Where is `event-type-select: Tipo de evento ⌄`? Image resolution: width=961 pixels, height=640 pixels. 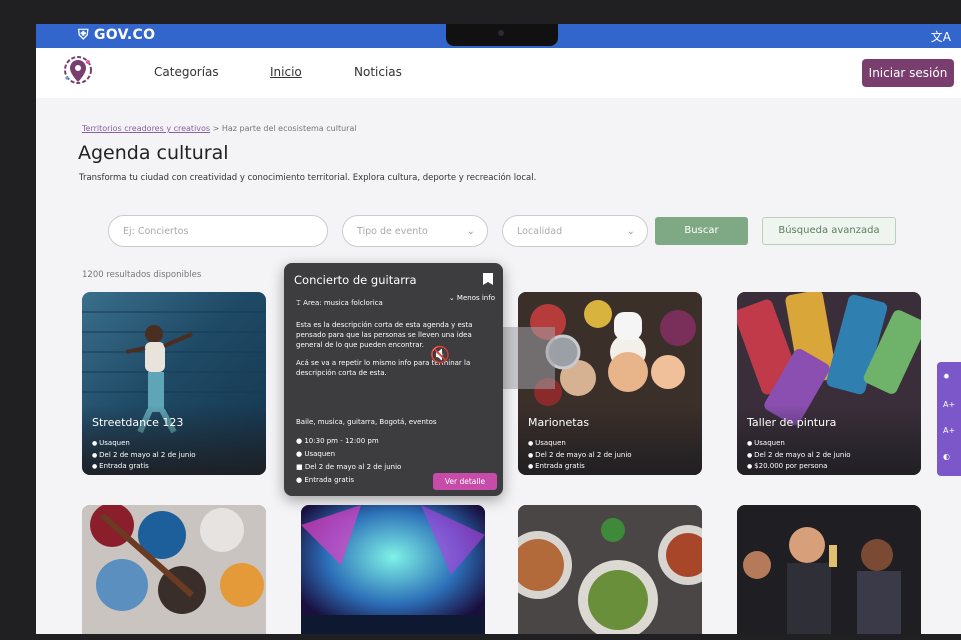 event-type-select: Tipo de evento ⌄ is located at coordinates (415, 231).